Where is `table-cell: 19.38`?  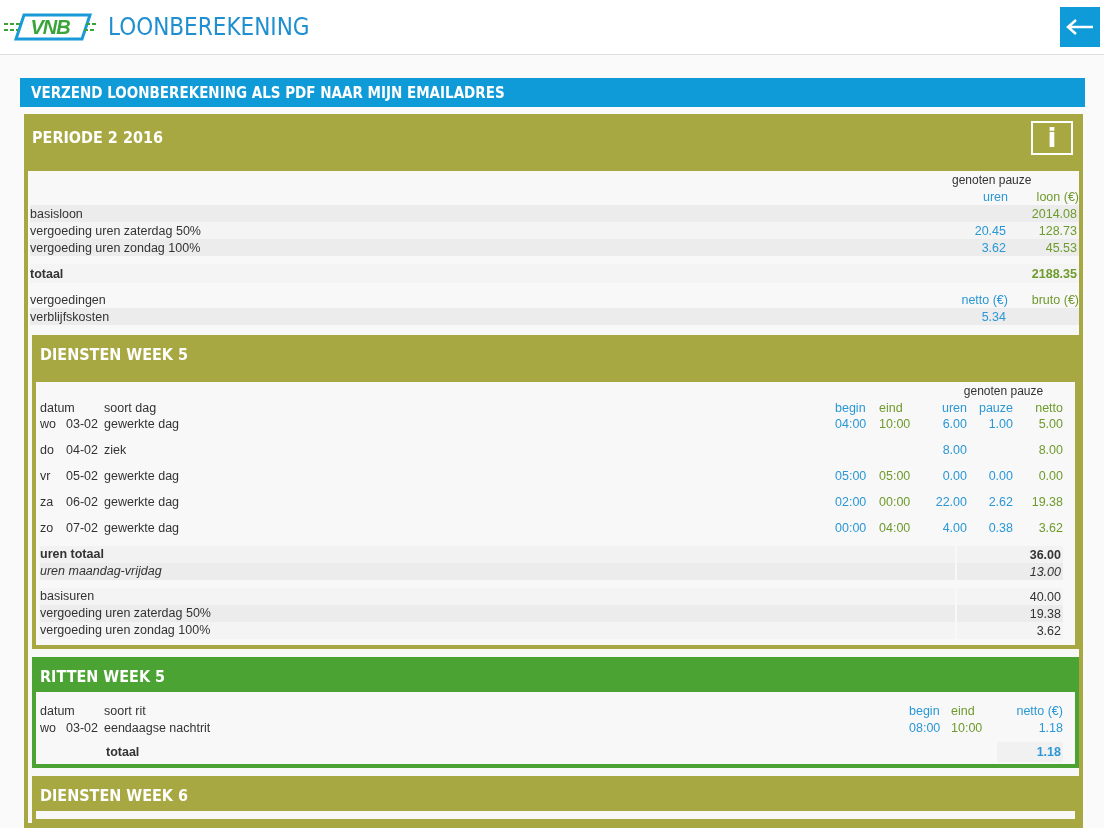
table-cell: 19.38 is located at coordinates (1045, 613).